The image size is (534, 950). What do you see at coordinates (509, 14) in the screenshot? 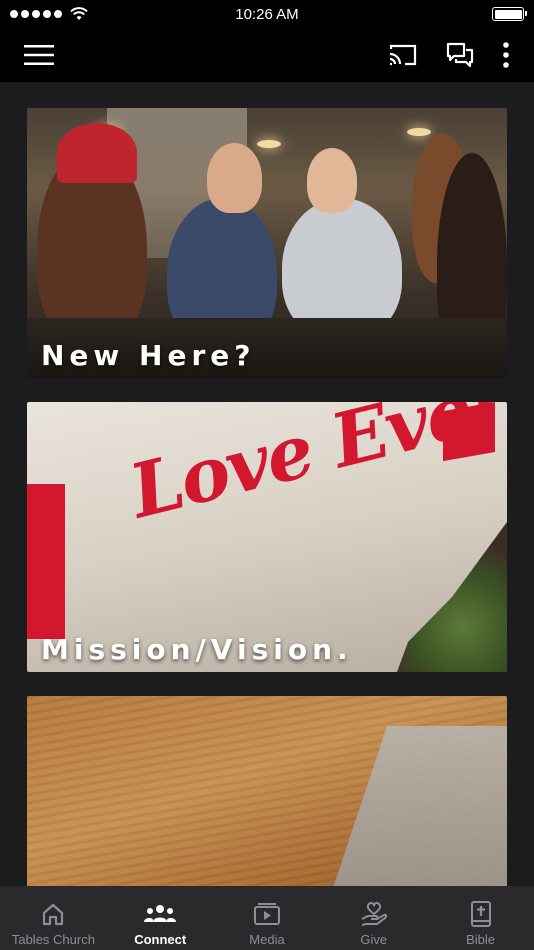
I see `battery-icon` at bounding box center [509, 14].